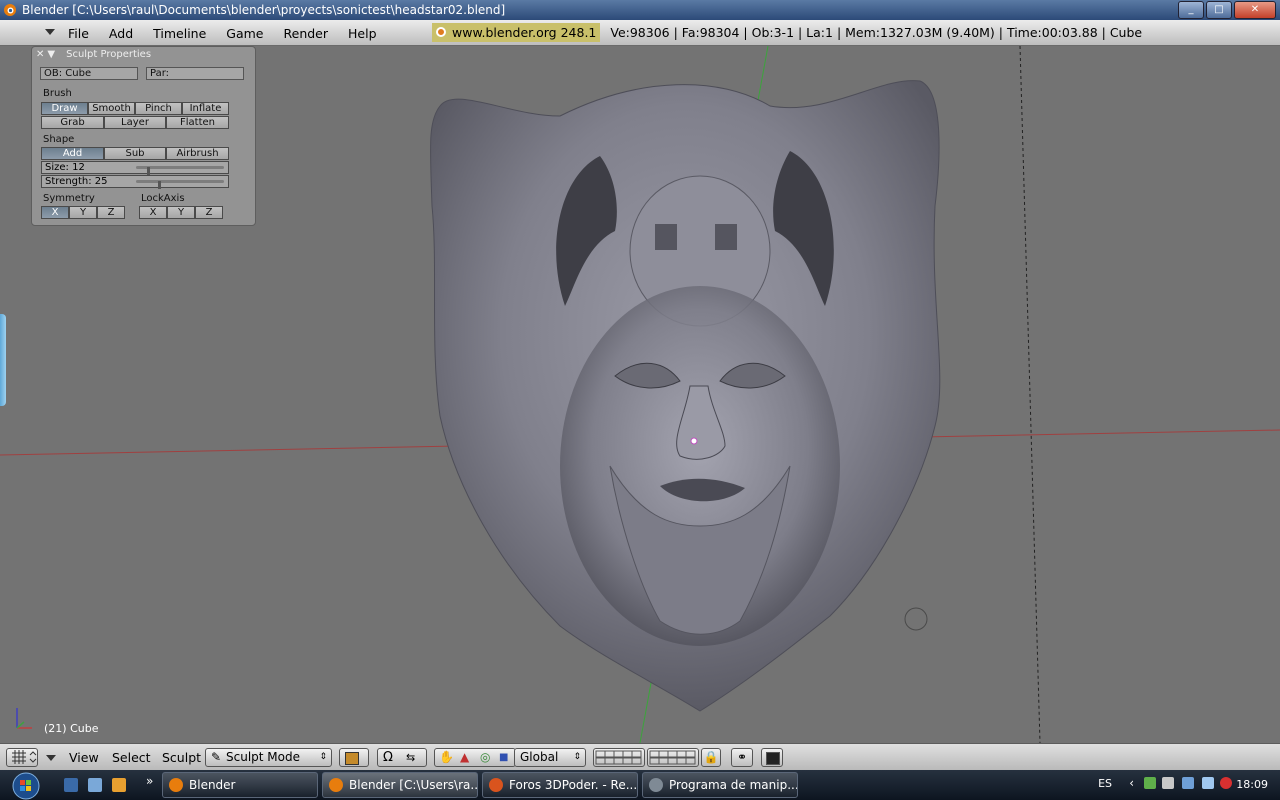  I want to click on tray-expand-icon: ‹, so click(1131, 783).